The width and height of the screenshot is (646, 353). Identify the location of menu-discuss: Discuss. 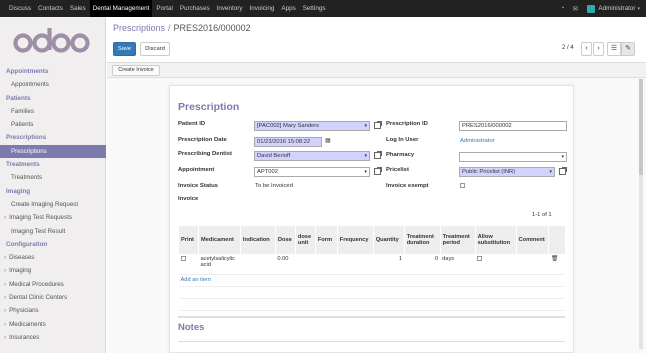
(20, 8).